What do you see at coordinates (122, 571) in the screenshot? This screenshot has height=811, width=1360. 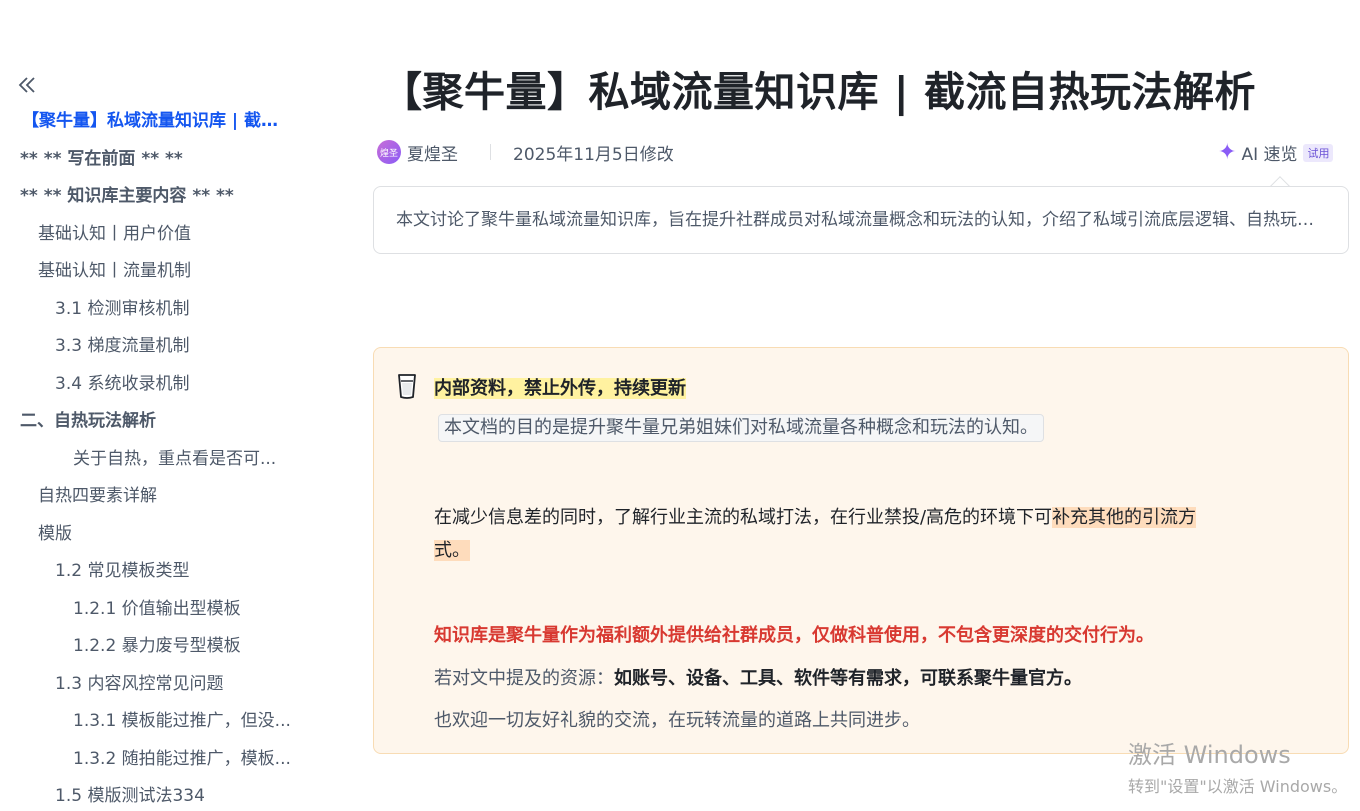 I see `toc-item: 1.2 常见模板类型` at bounding box center [122, 571].